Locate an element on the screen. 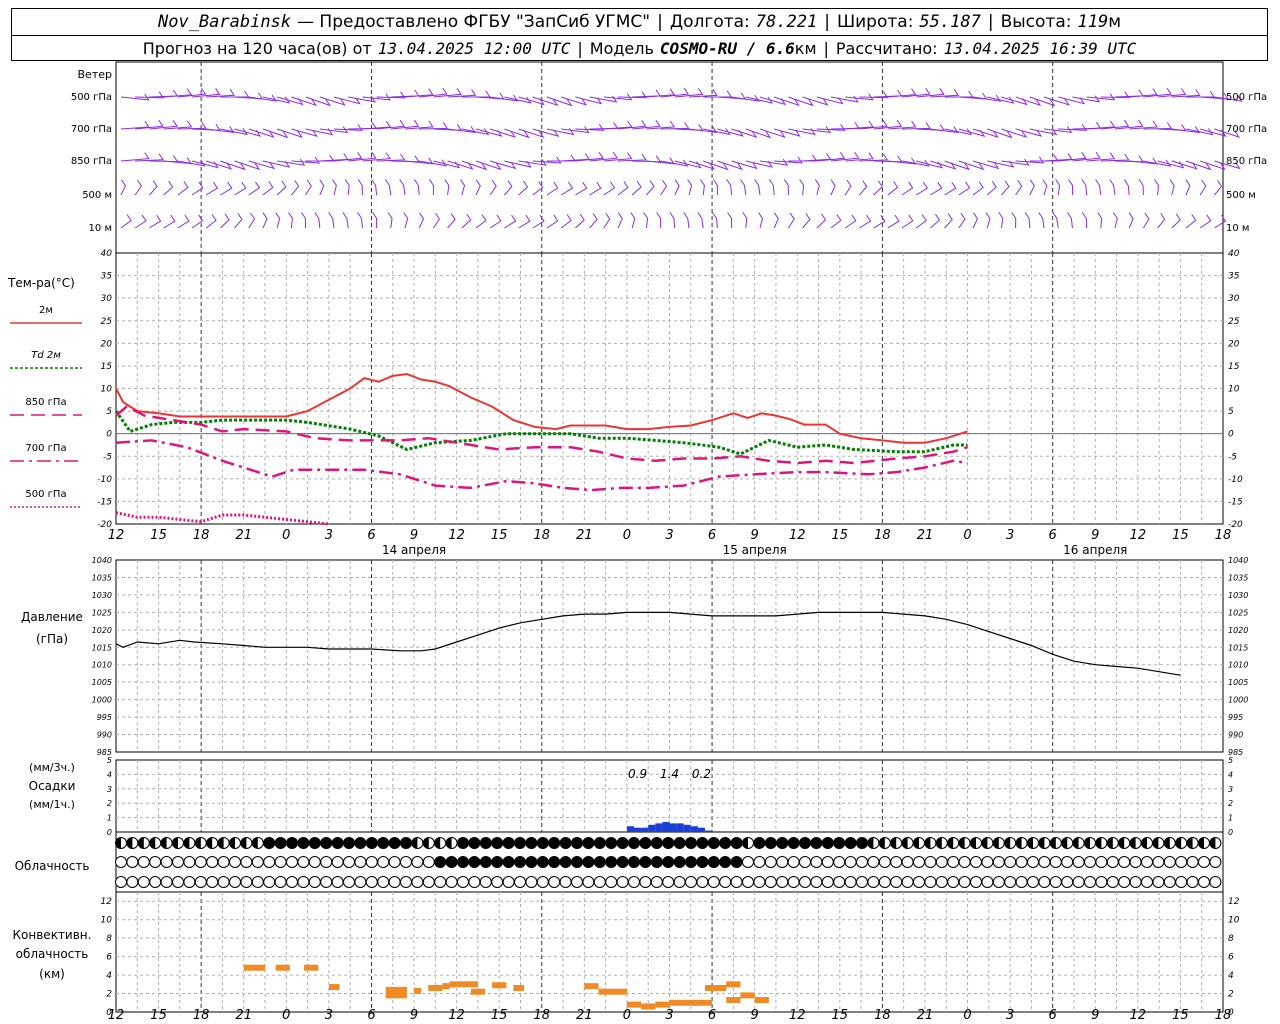 This screenshot has width=1280, height=1024. date-label: 15 апреля is located at coordinates (755, 550).